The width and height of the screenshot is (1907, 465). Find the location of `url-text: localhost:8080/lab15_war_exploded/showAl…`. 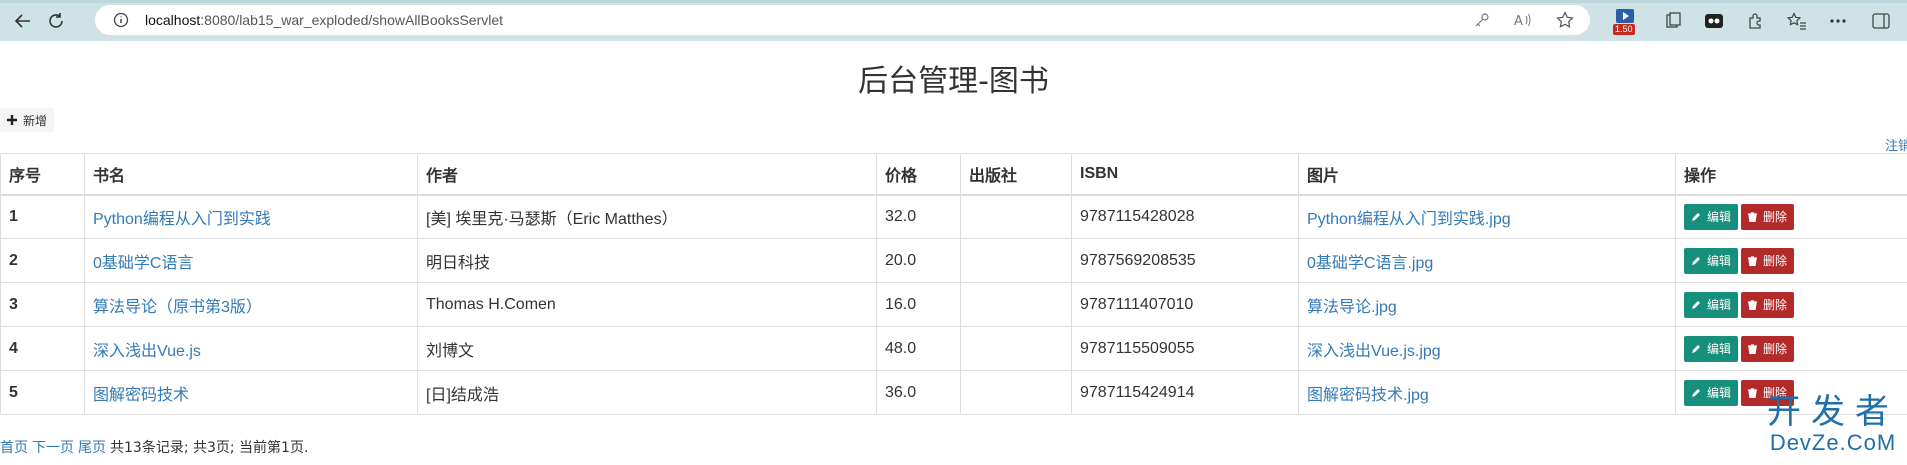

url-text: localhost:8080/lab15_war_exploded/showAl… is located at coordinates (324, 20).